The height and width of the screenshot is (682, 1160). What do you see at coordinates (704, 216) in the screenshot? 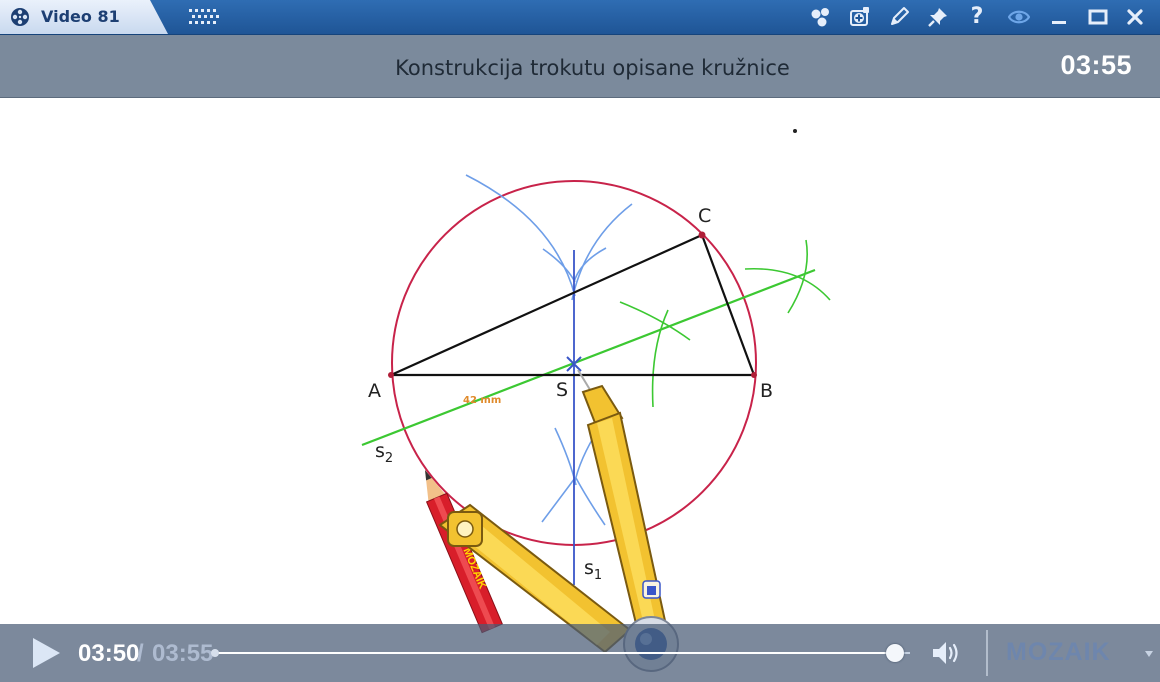
I see `label-c: C` at bounding box center [704, 216].